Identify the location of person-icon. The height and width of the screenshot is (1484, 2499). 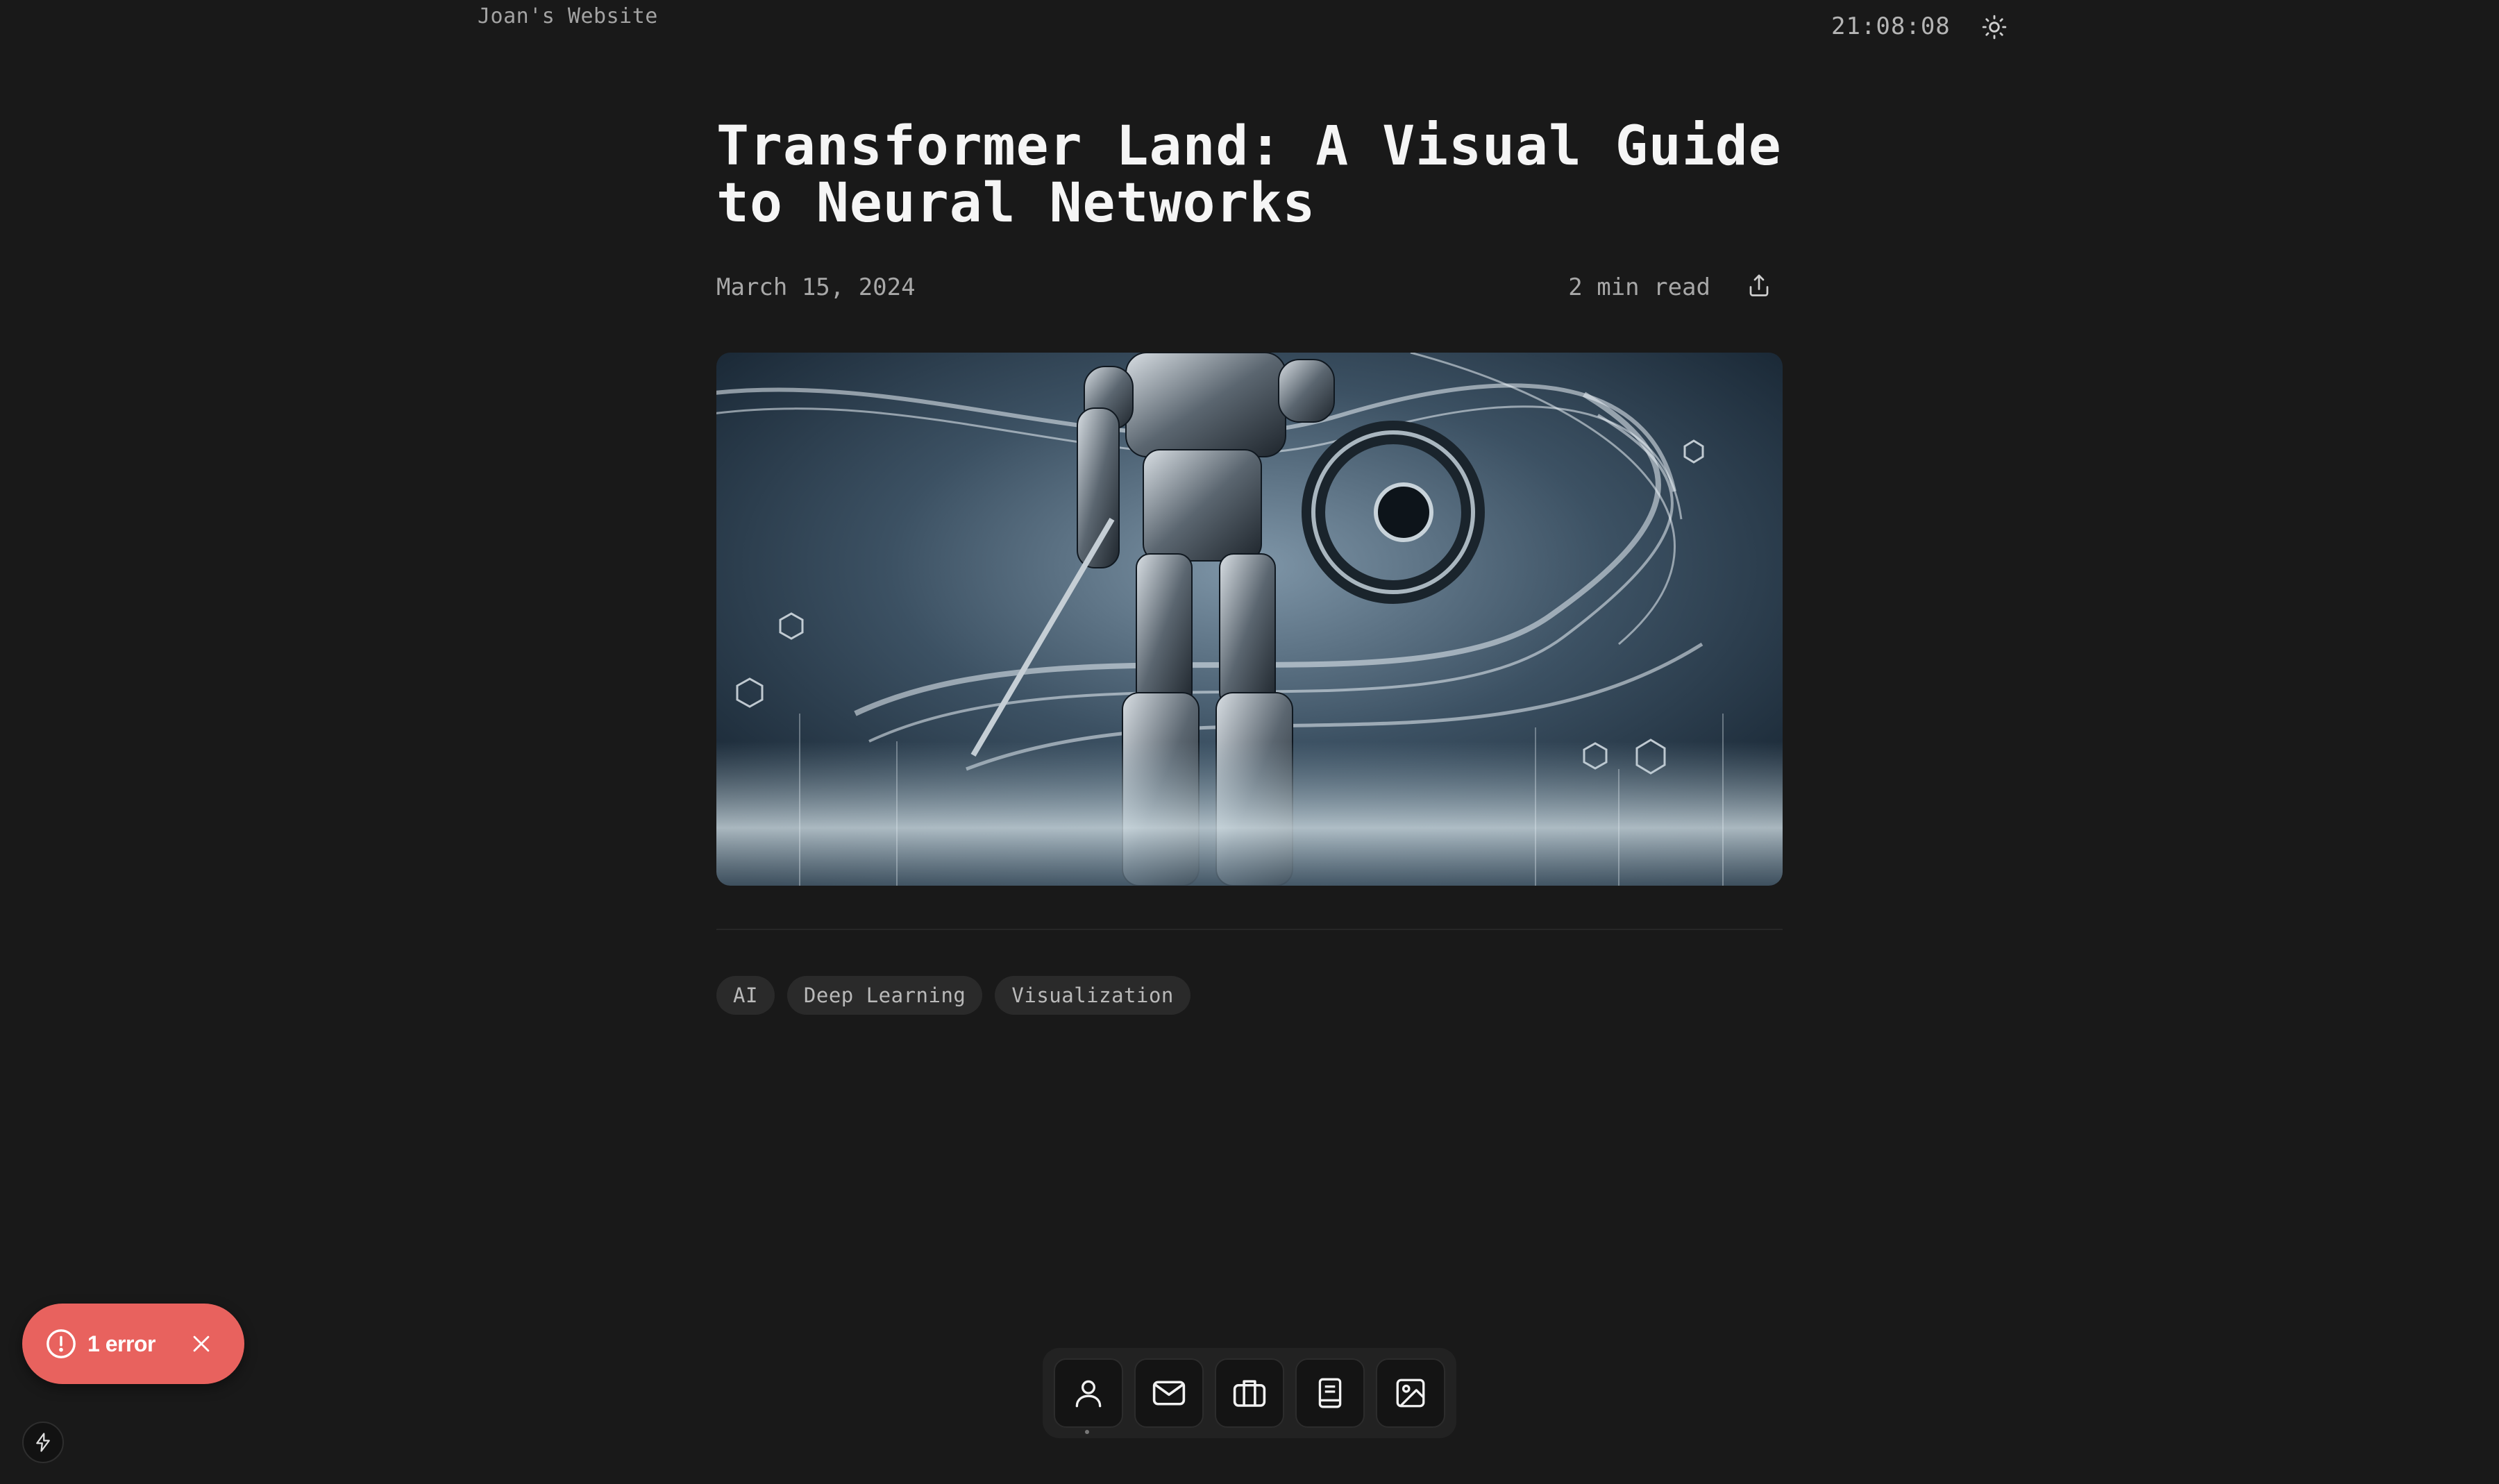
(1089, 1394).